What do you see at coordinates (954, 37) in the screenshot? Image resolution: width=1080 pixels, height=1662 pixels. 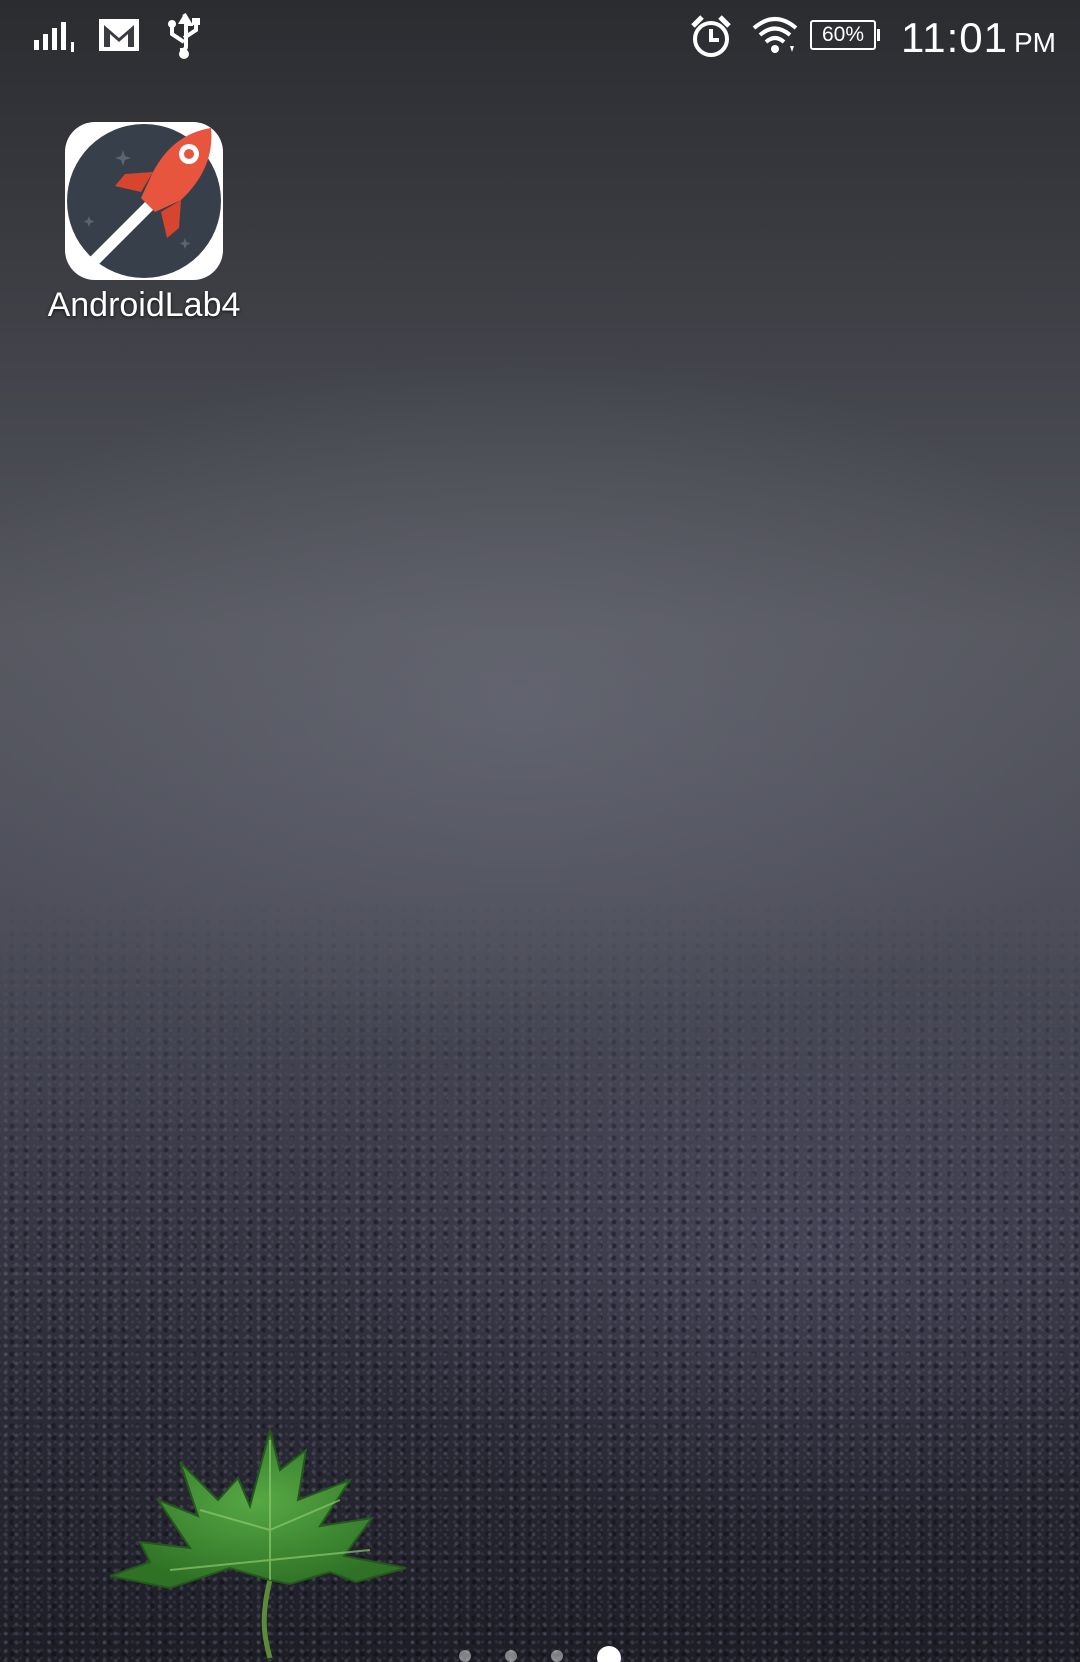 I see `clock-time: 11:01` at bounding box center [954, 37].